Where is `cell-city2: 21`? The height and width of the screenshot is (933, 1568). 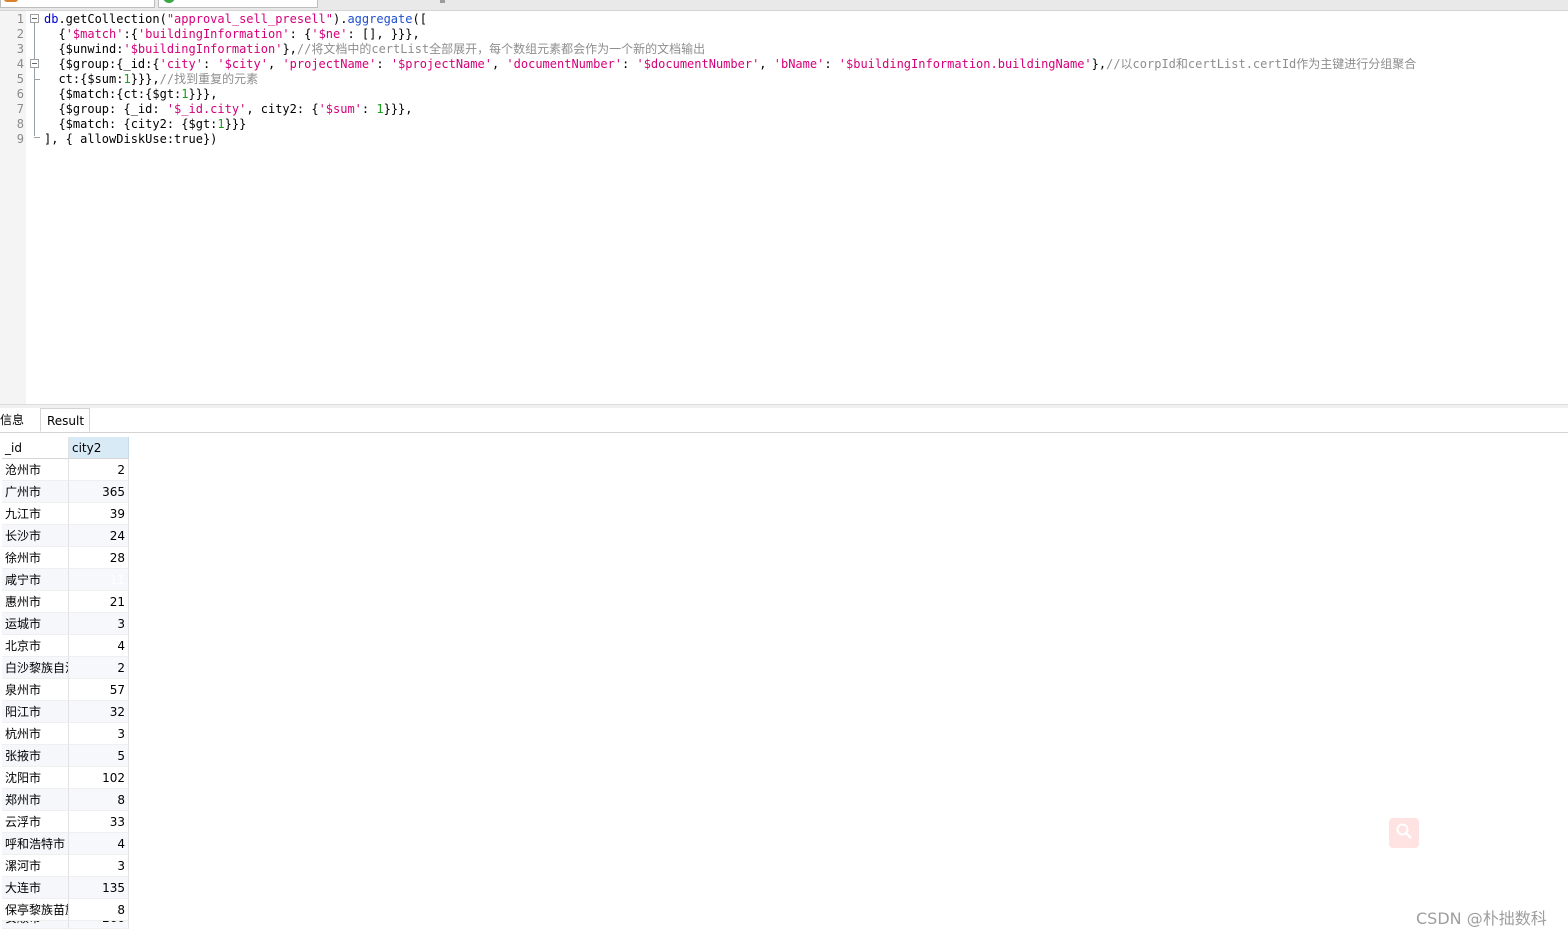 cell-city2: 21 is located at coordinates (99, 602).